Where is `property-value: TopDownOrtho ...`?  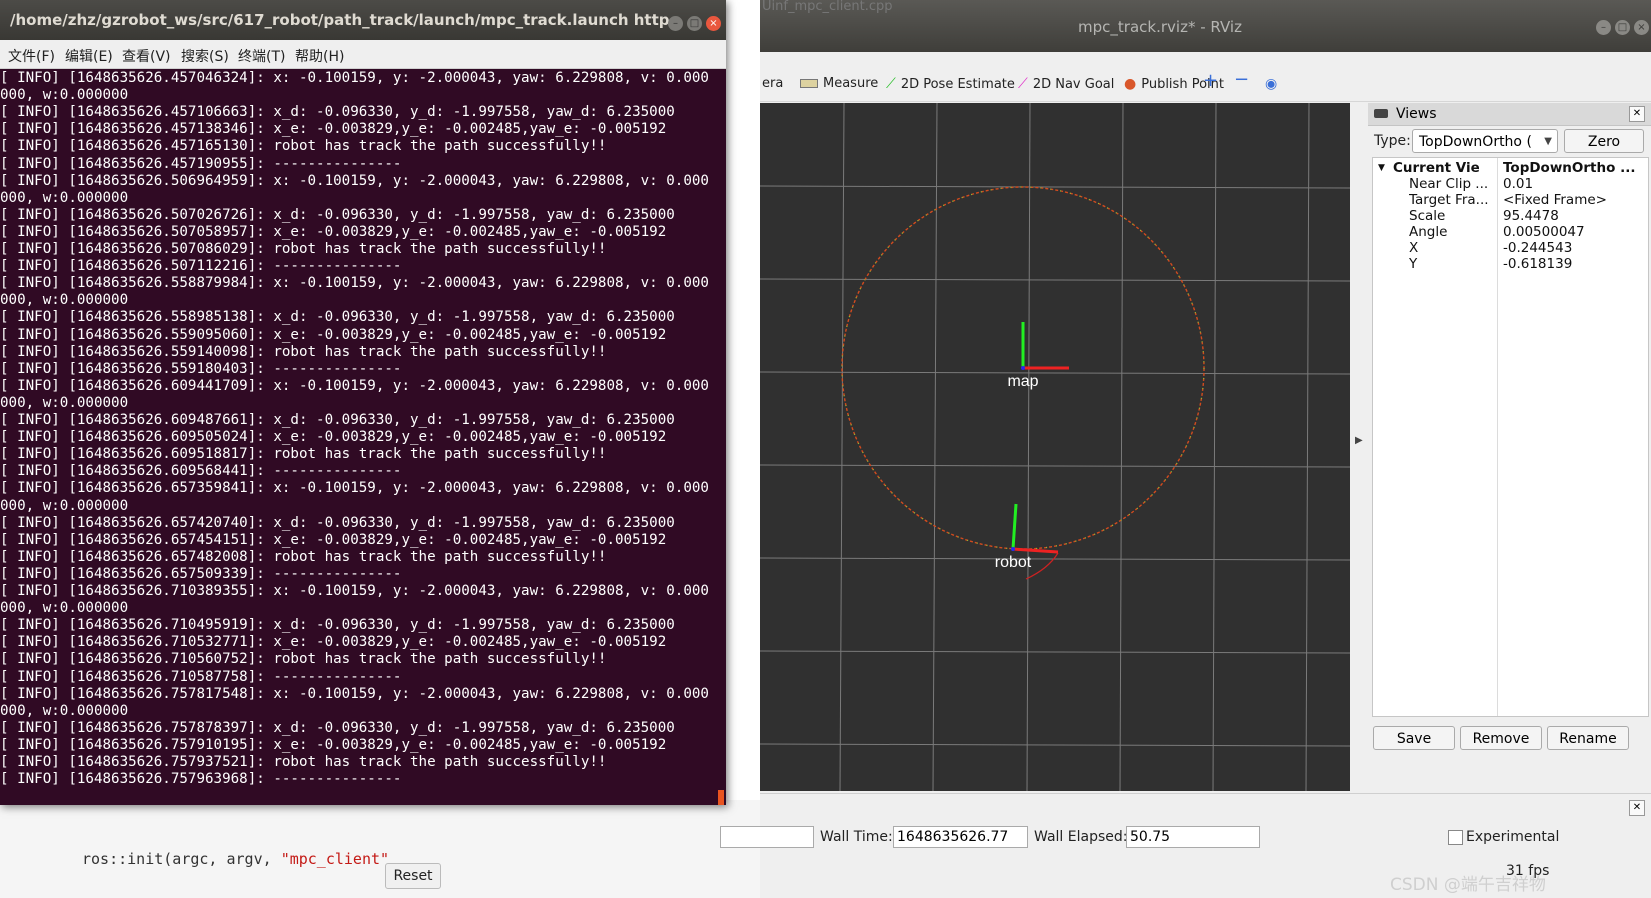 property-value: TopDownOrtho ... is located at coordinates (1569, 168).